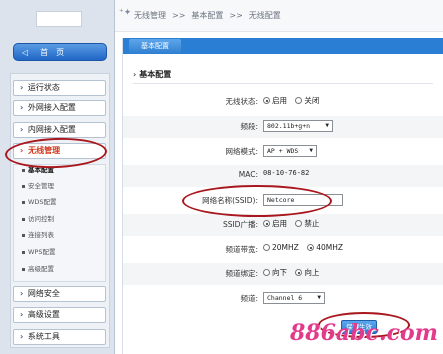 The image size is (443, 354). I want to click on row-wireless-status: 无线状态: 启用 关闭, so click(283, 102).